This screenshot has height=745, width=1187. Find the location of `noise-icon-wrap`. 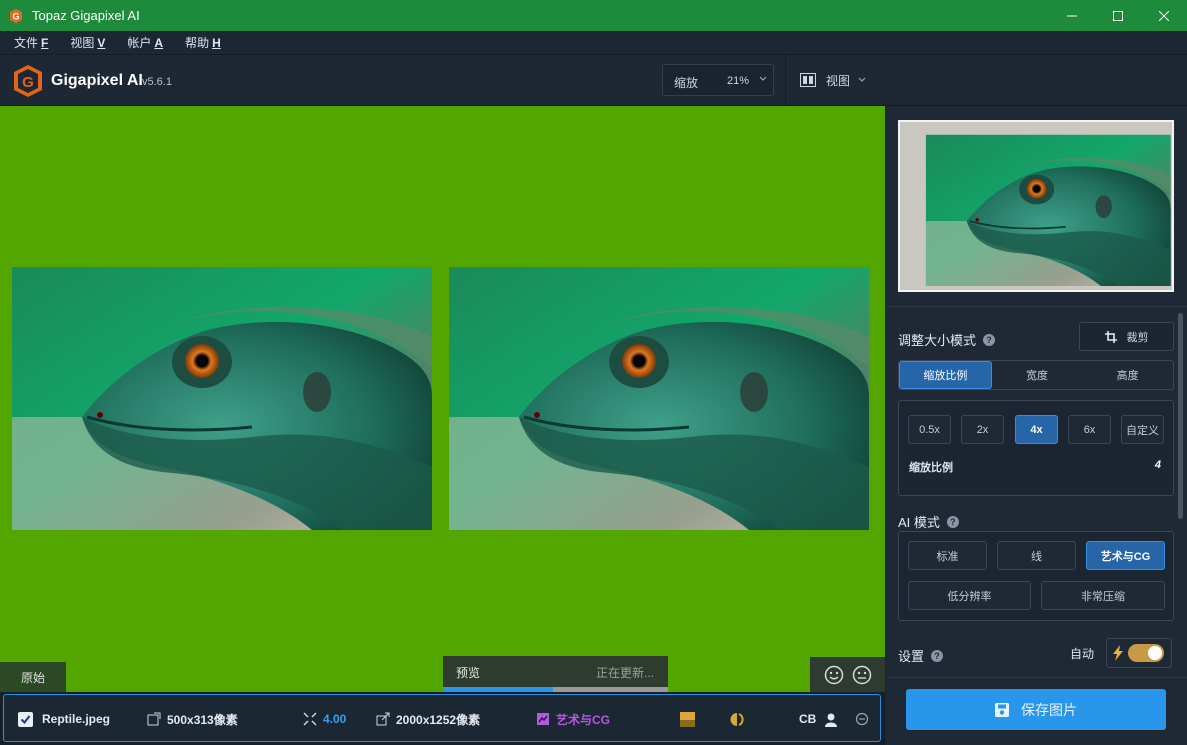

noise-icon-wrap is located at coordinates (687, 719).